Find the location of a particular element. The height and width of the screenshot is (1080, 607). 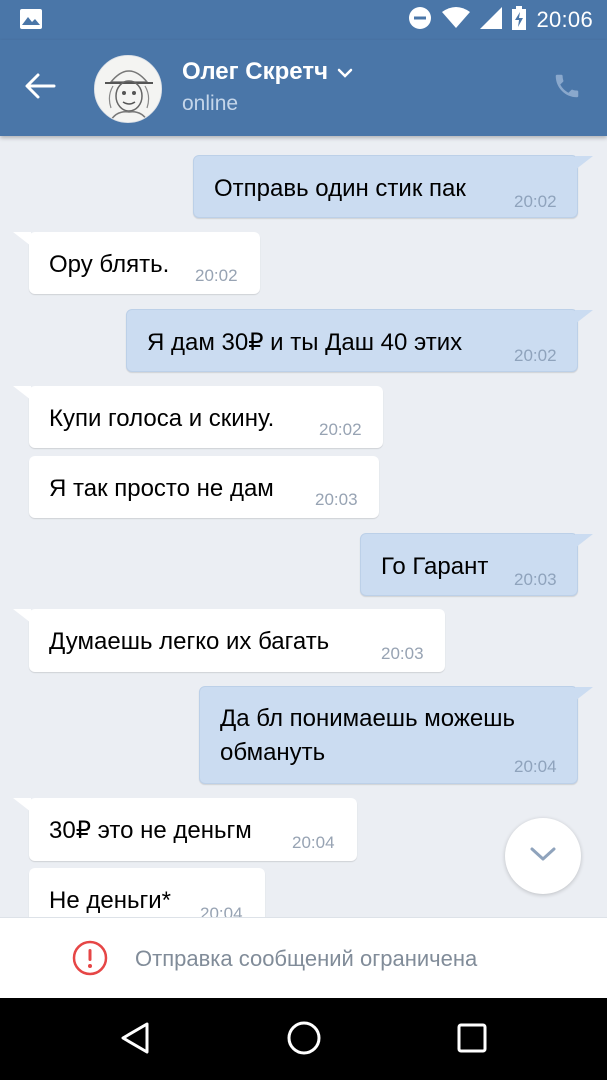

nav-home-button is located at coordinates (304, 1040).